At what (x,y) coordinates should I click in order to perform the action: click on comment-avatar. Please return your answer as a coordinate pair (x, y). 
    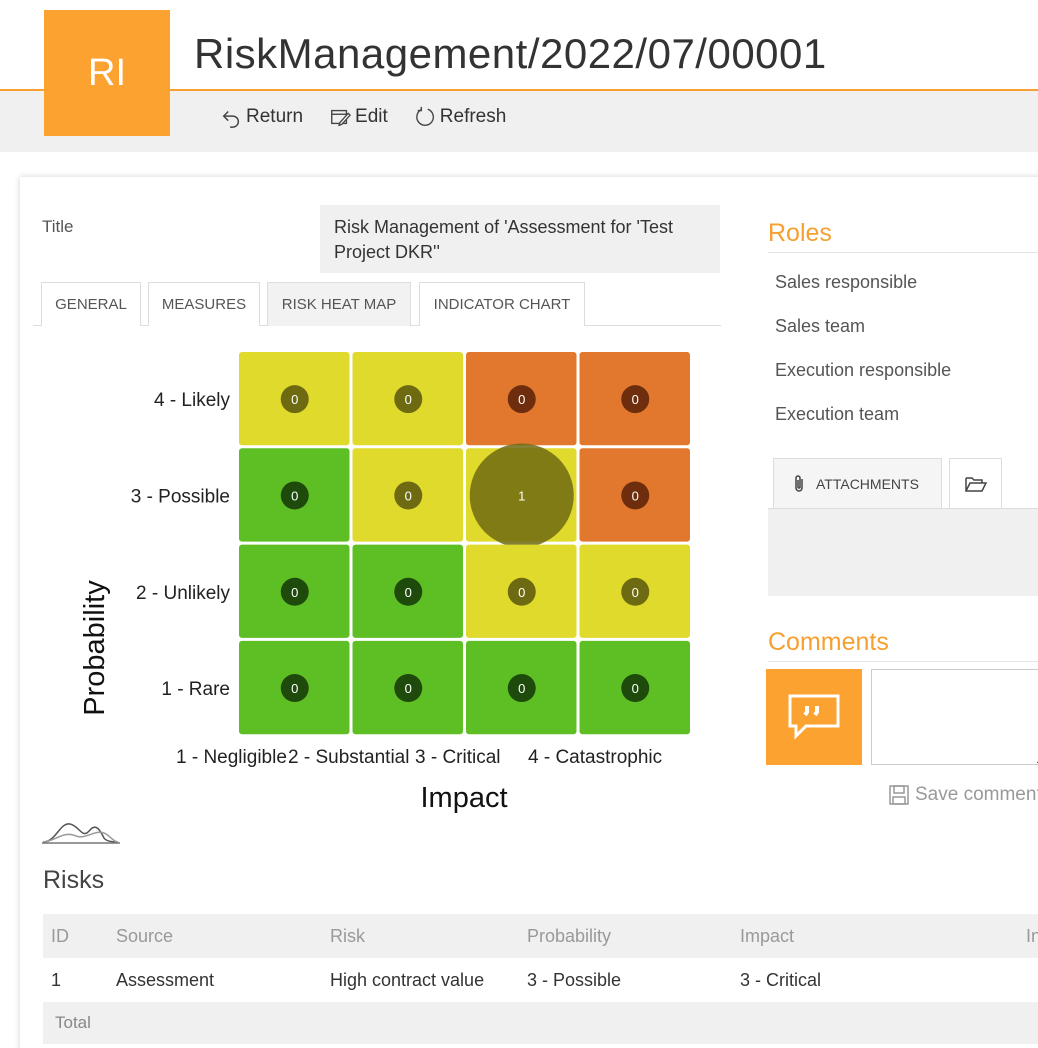
    Looking at the image, I should click on (814, 717).